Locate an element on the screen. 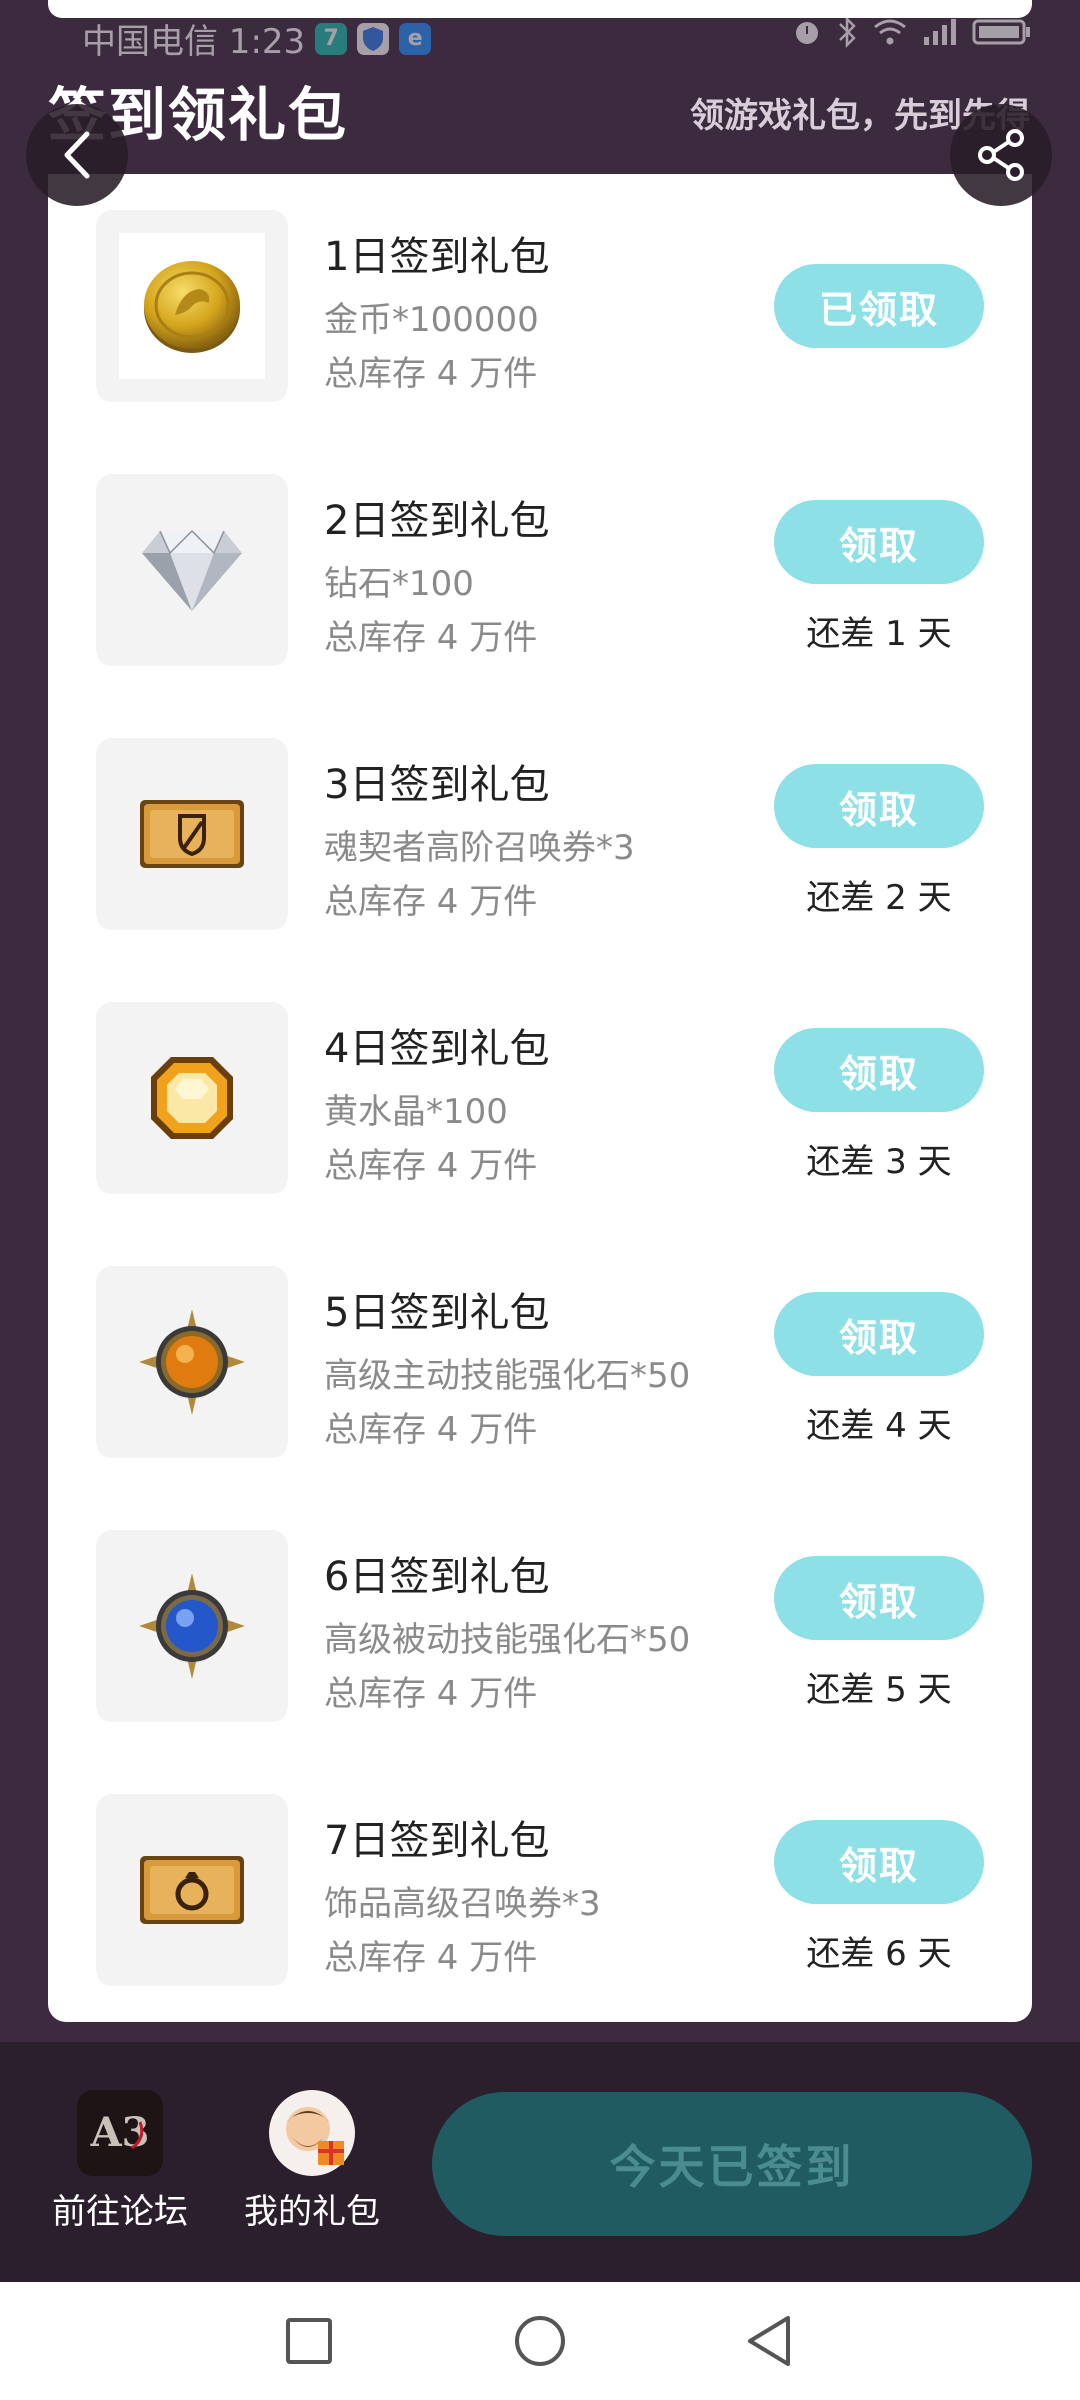 This screenshot has height=2400, width=1080. circle-icon is located at coordinates (540, 2341).